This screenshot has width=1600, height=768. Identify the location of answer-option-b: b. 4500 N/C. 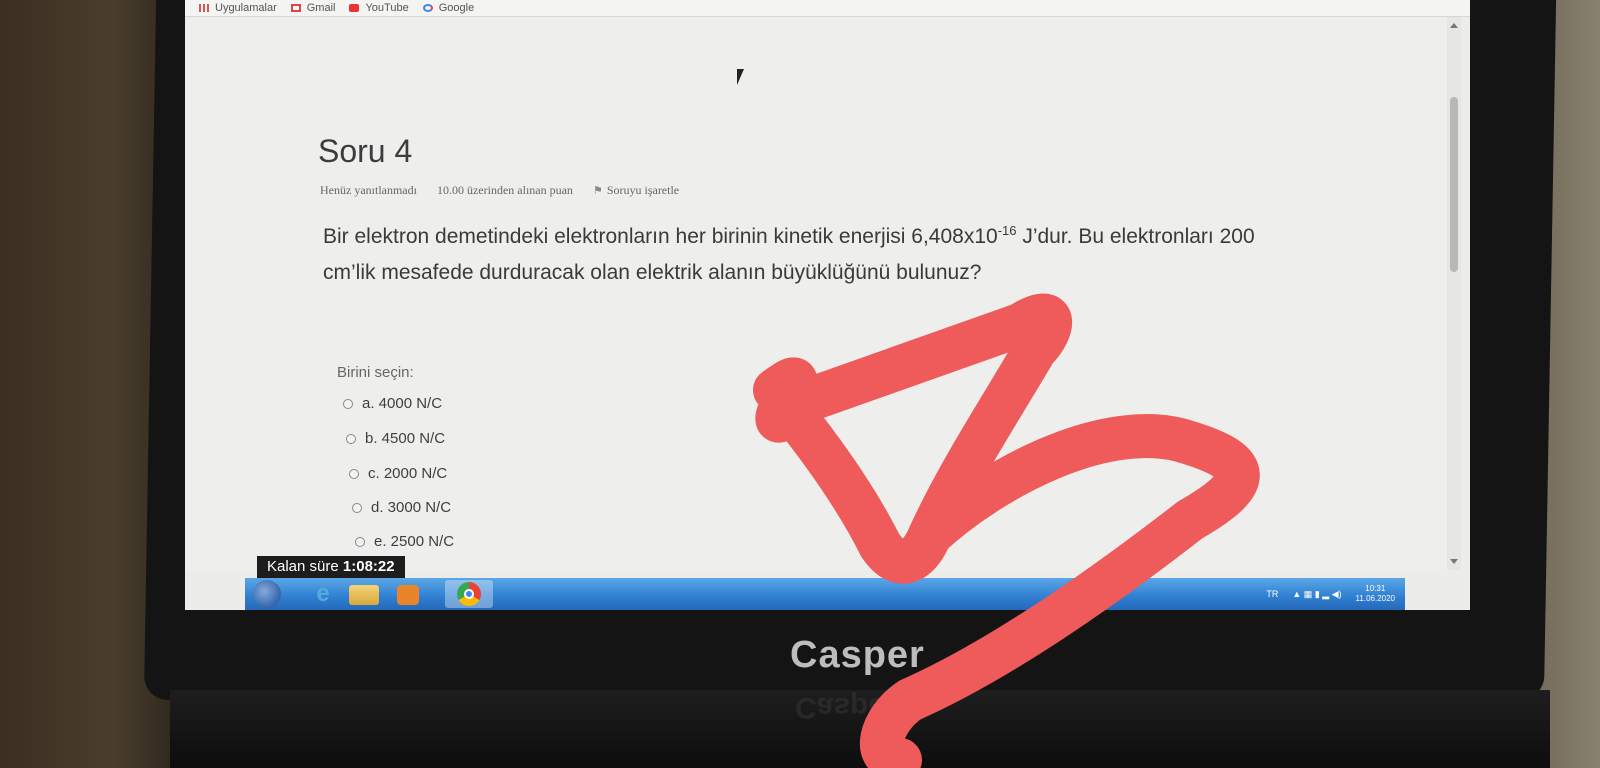
(395, 438).